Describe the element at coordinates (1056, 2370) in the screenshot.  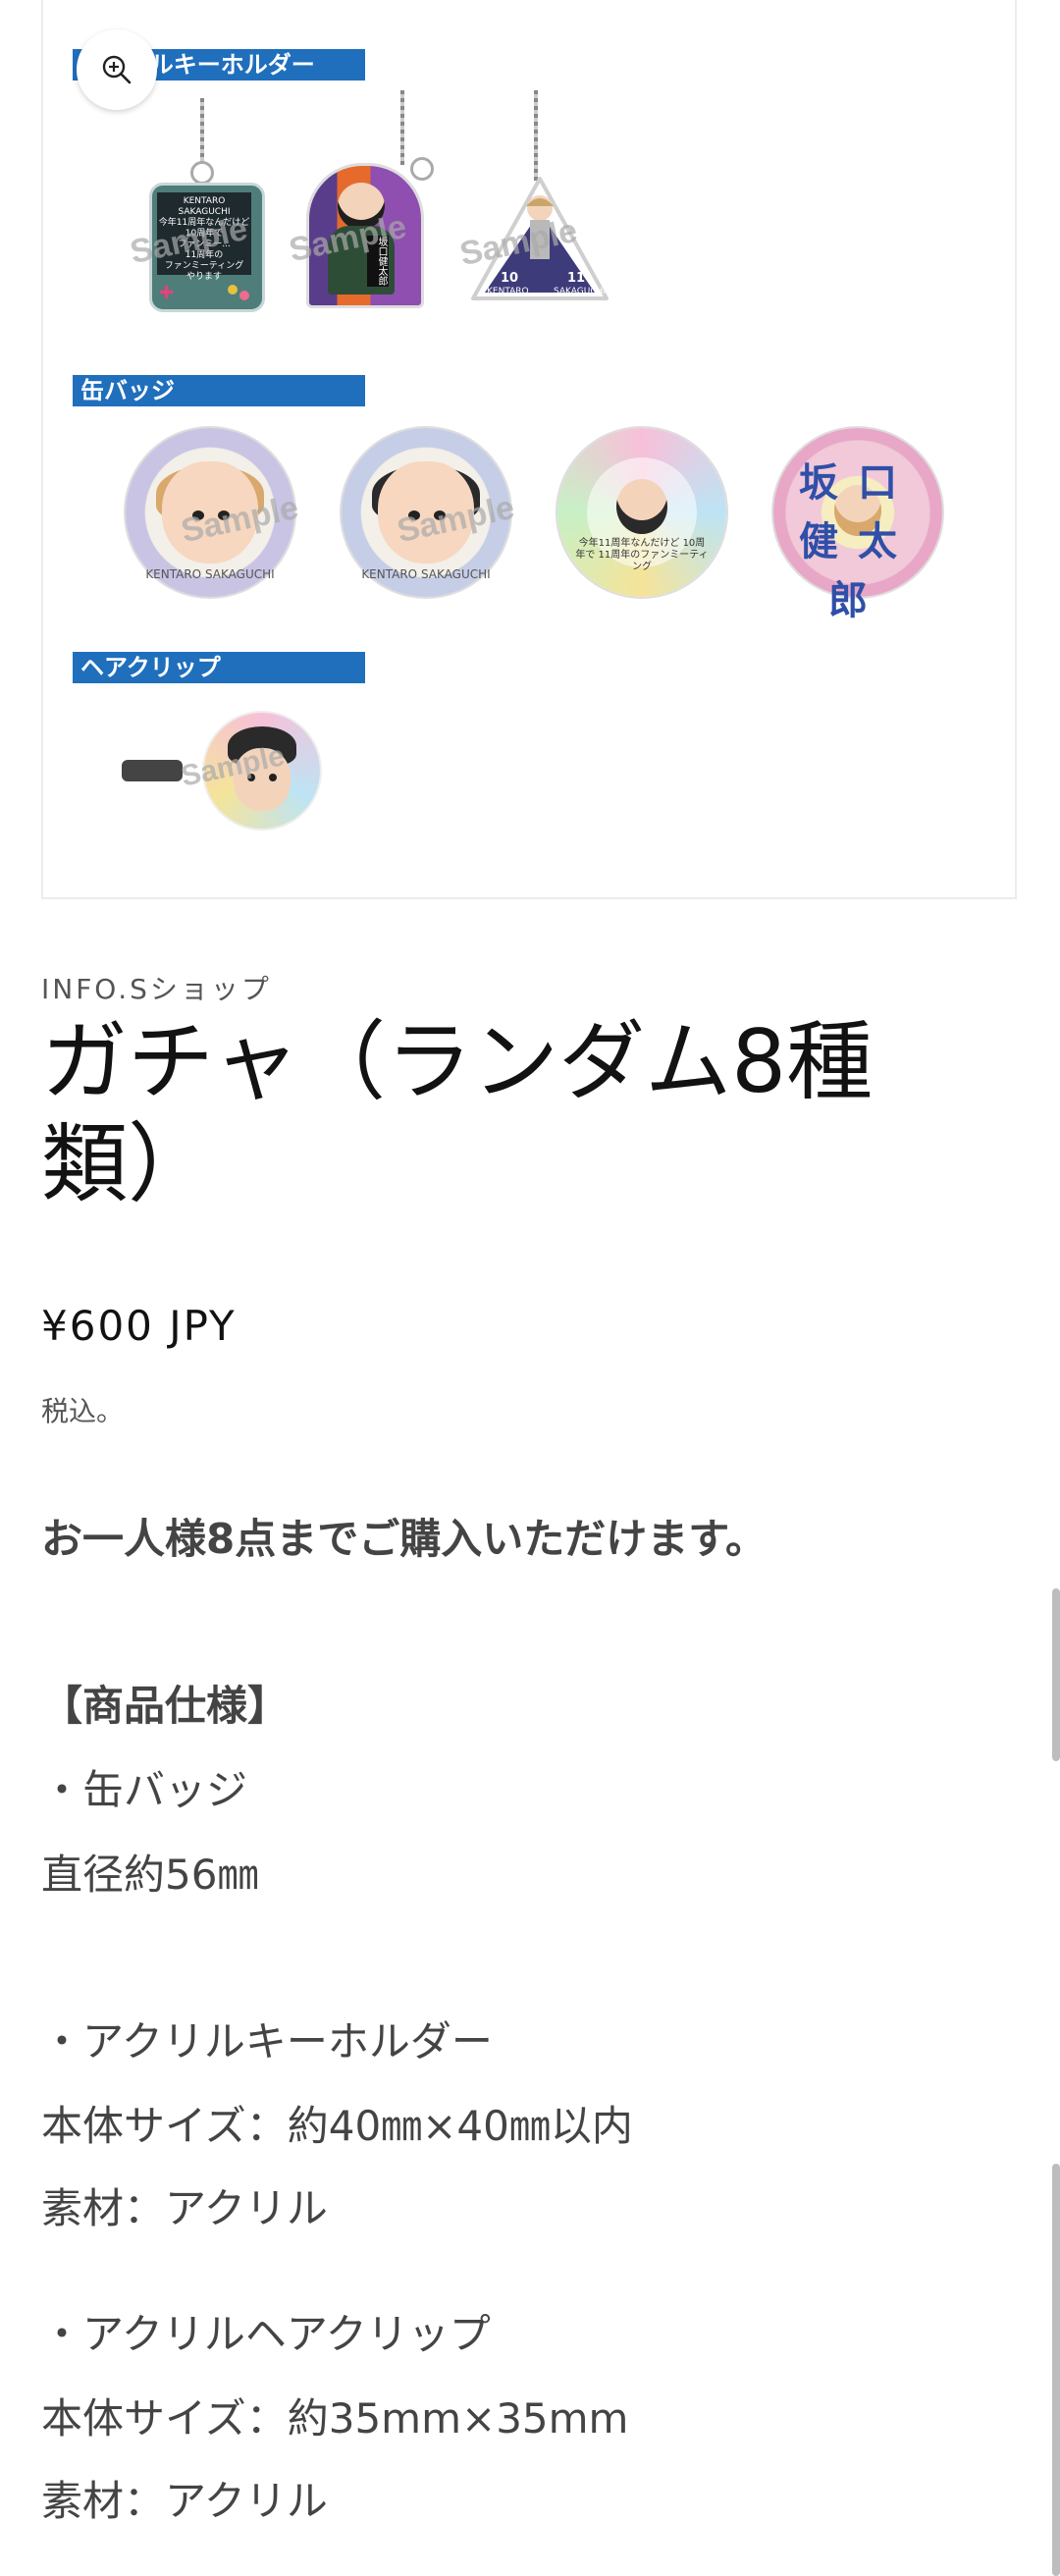
I see `scrollbar-thumb-secondary` at that location.